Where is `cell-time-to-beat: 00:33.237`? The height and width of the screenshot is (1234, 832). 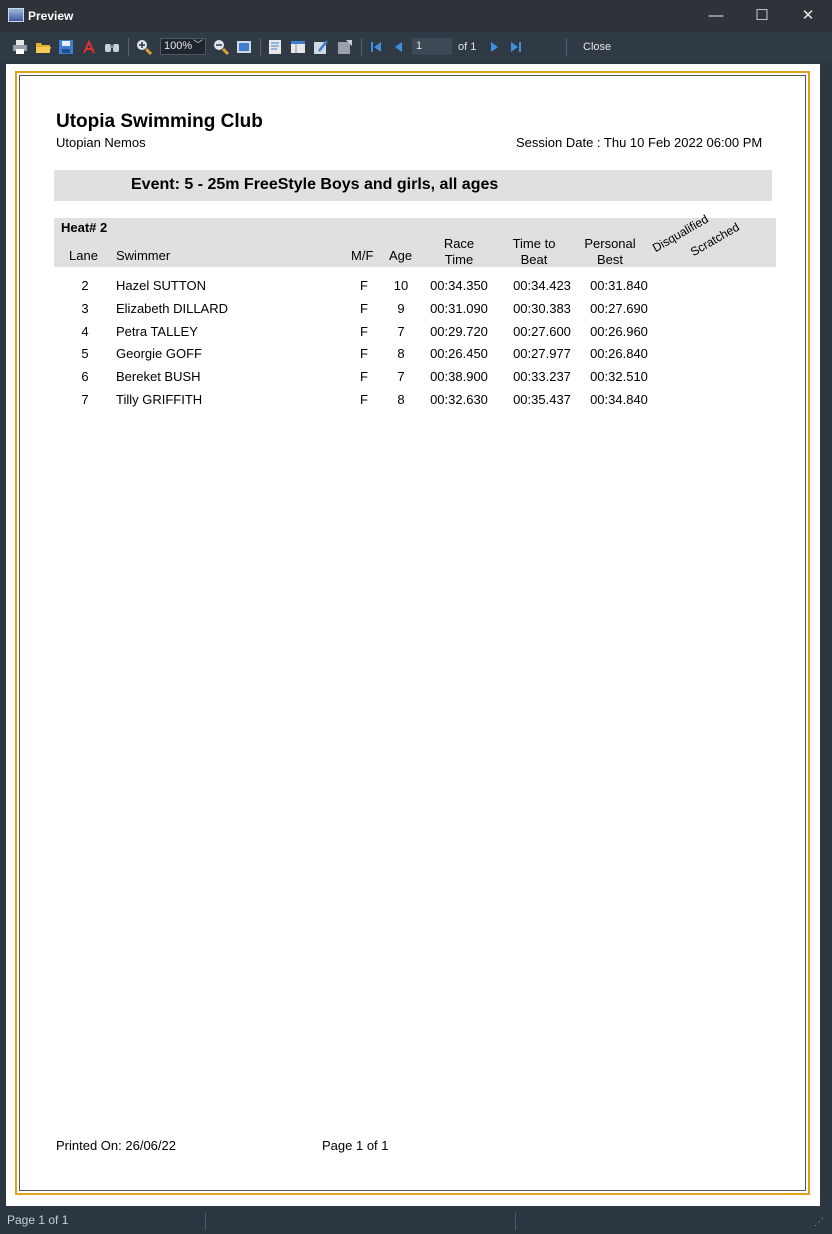 cell-time-to-beat: 00:33.237 is located at coordinates (542, 377).